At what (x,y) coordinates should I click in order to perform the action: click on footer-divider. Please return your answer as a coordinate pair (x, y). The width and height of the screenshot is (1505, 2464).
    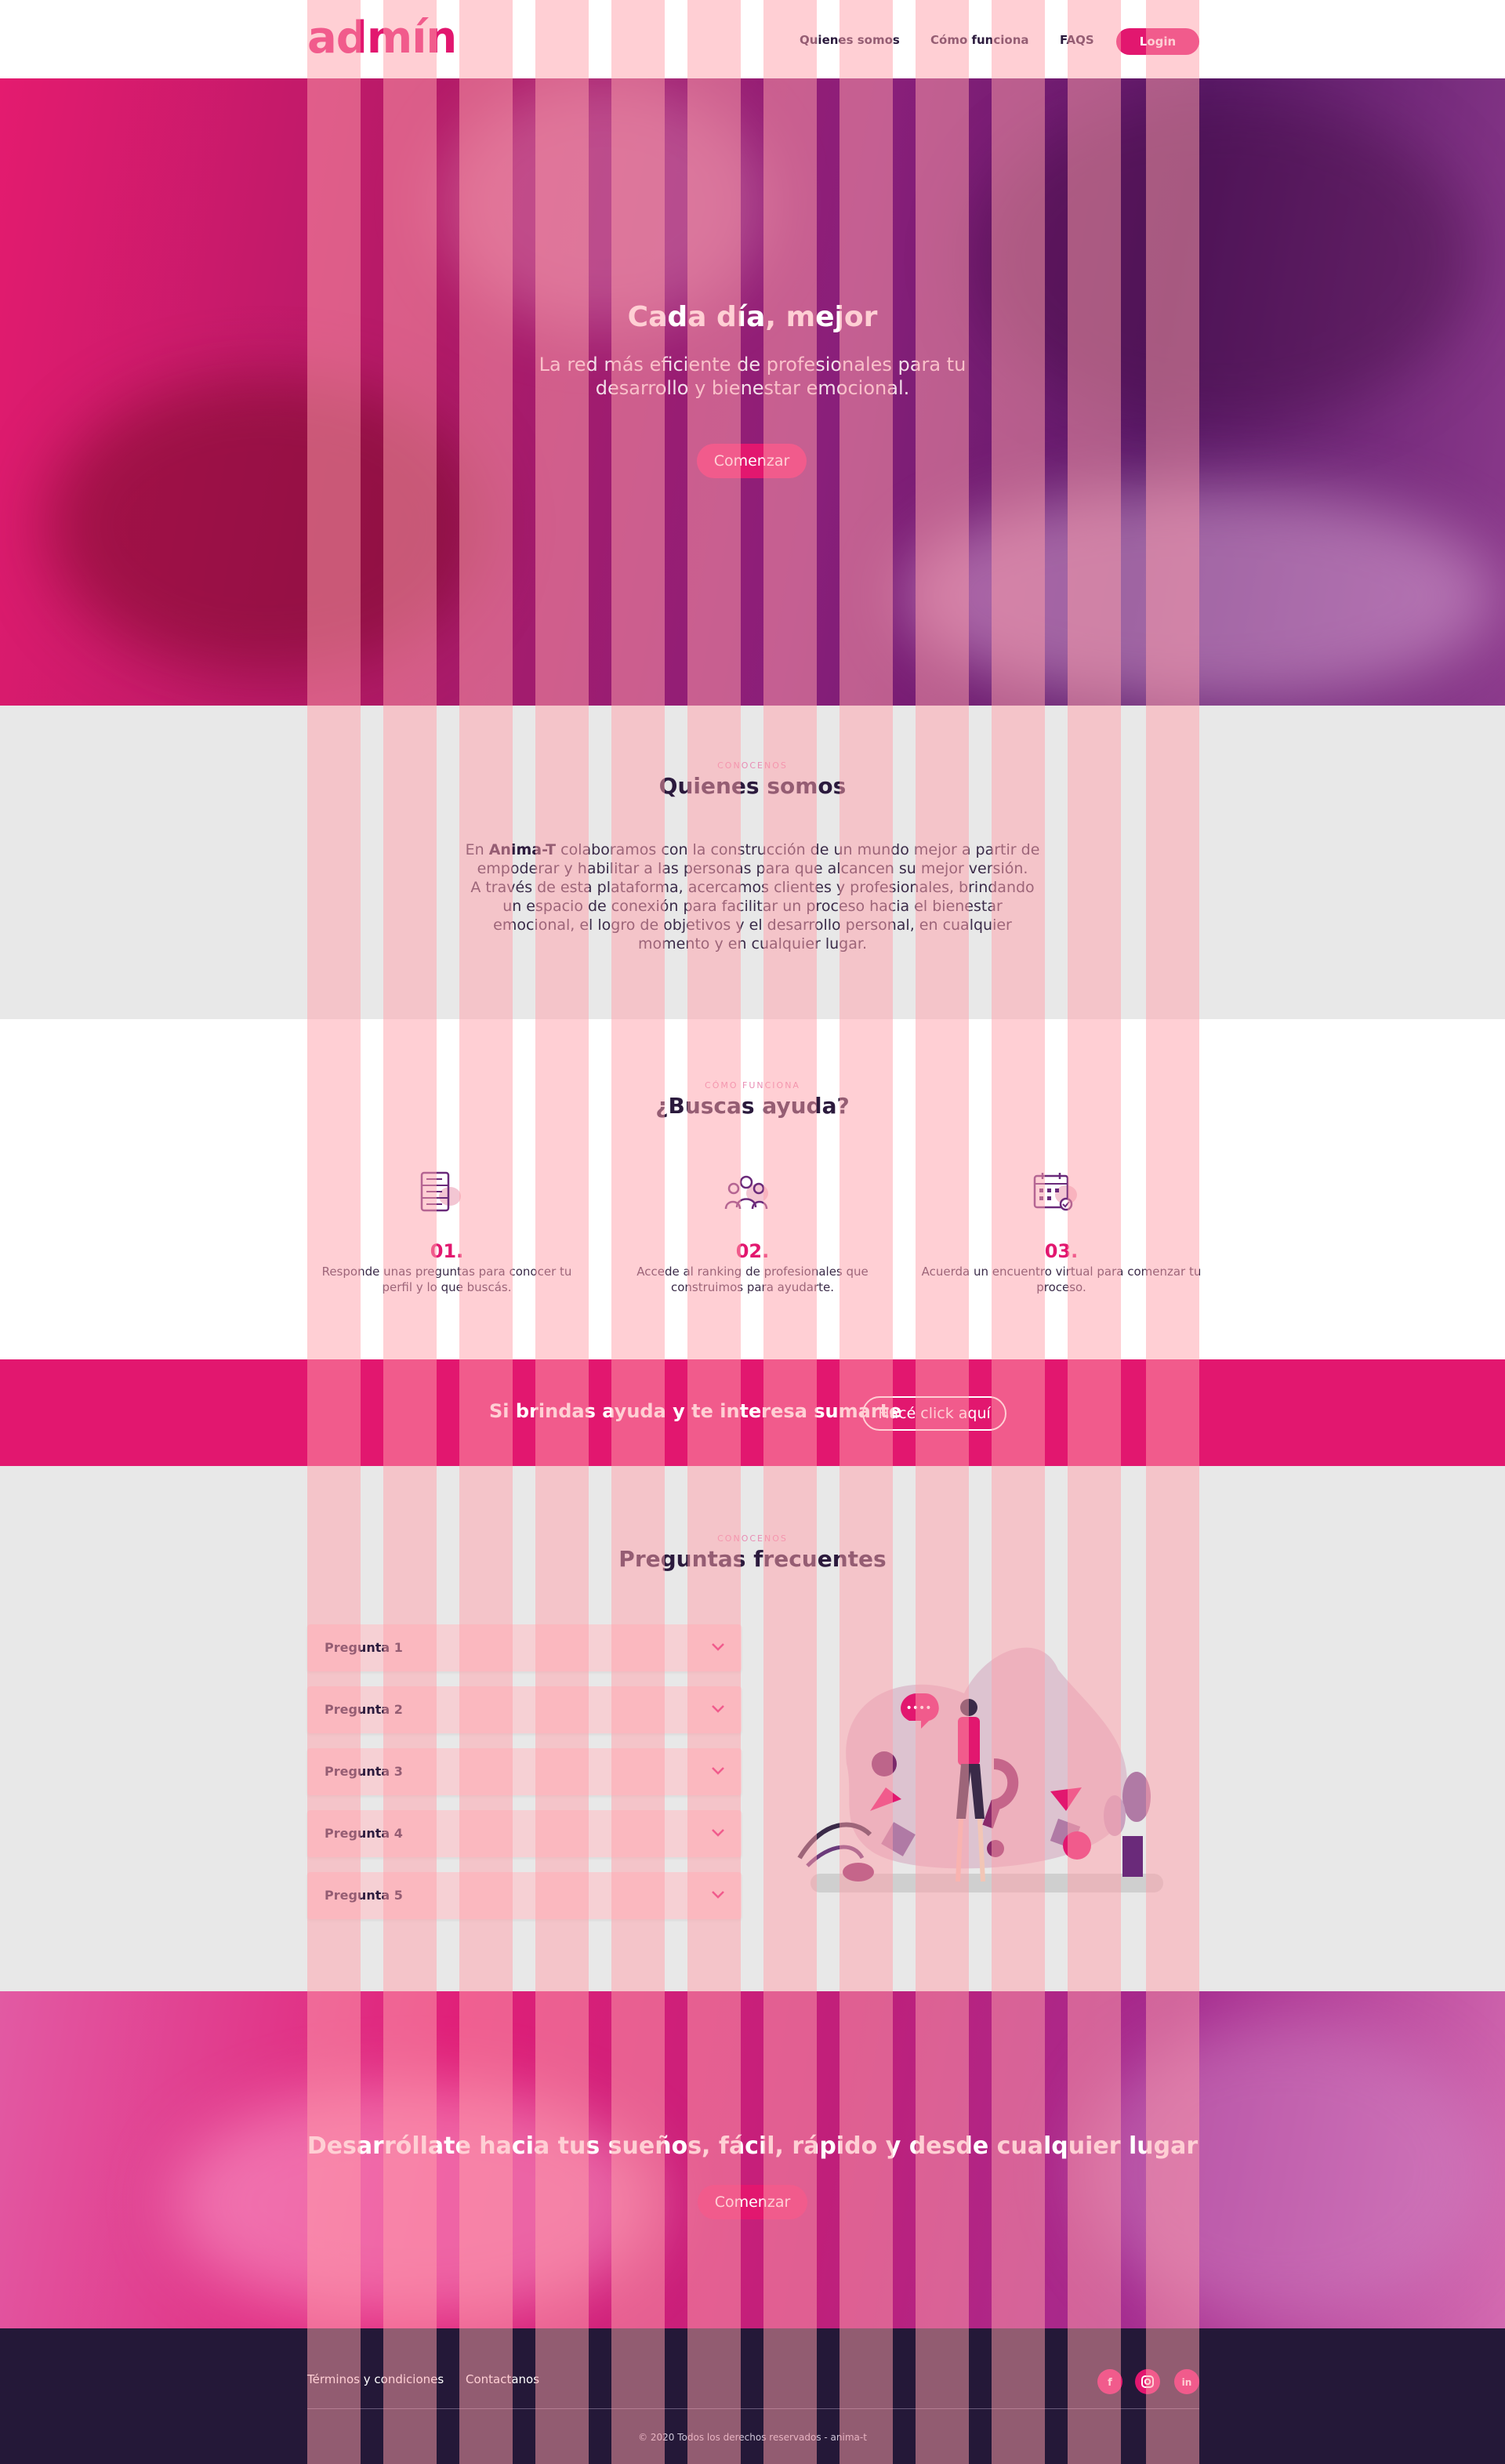
    Looking at the image, I should click on (753, 2408).